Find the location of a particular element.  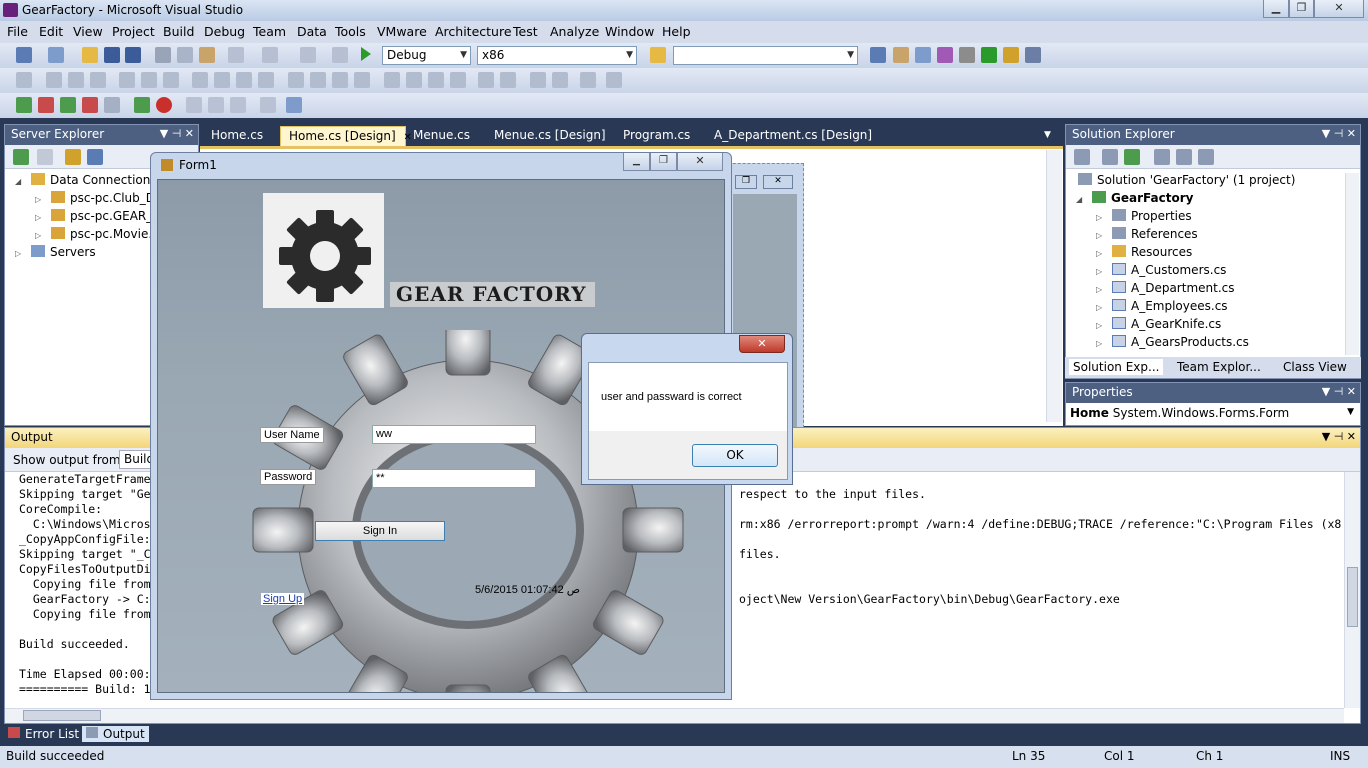

view-class-diagram-icon is located at coordinates (1206, 157).